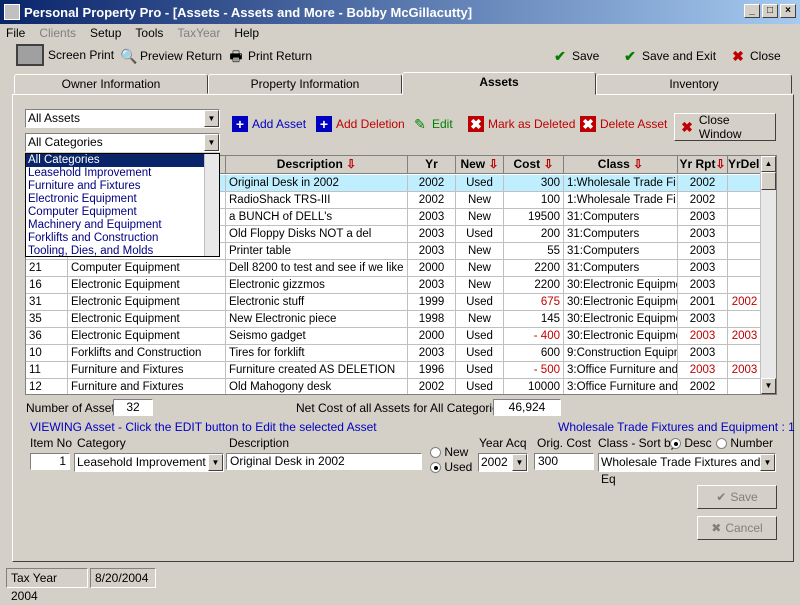  I want to click on table-cell-del, so click(745, 234).